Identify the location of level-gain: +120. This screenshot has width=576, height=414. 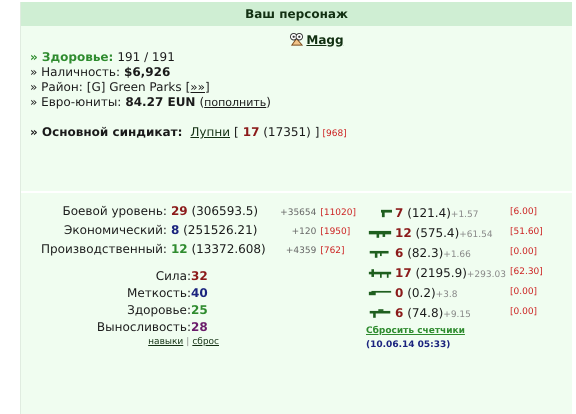
(303, 232).